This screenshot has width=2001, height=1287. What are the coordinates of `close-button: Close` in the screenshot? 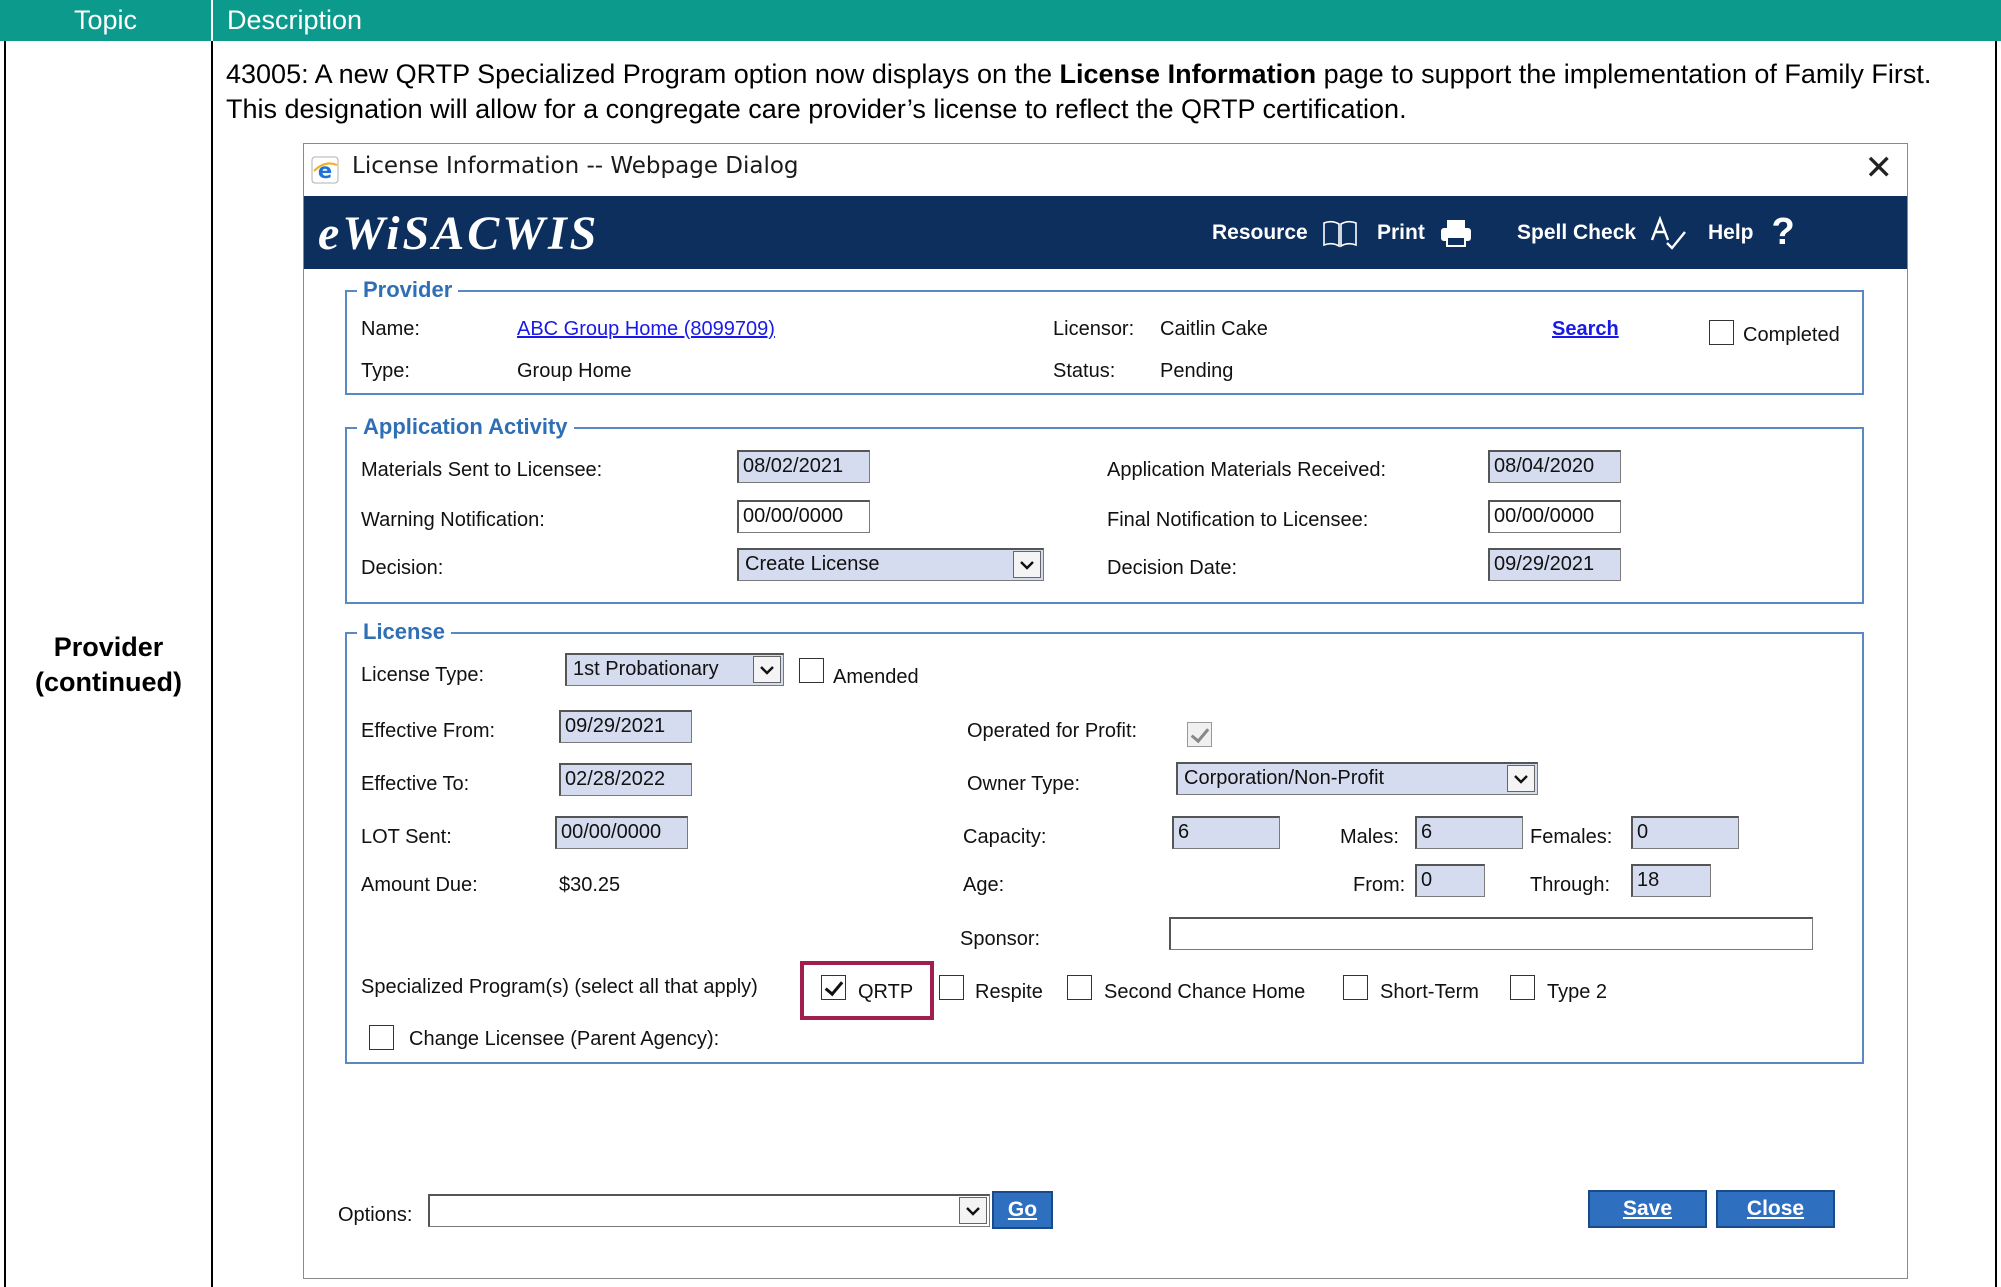 It's located at (1775, 1209).